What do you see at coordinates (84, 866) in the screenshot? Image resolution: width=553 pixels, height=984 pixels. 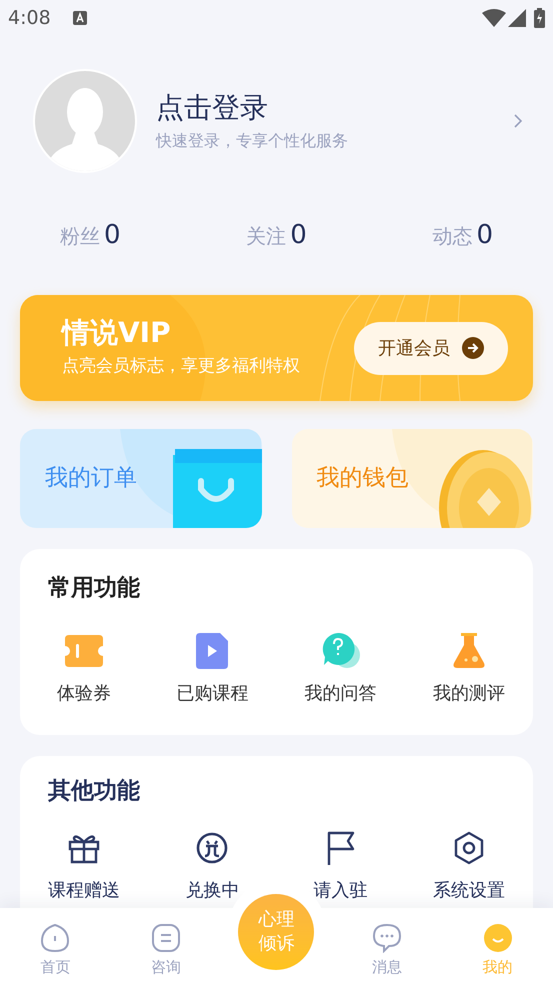 I see `function-item: 课程赠送` at bounding box center [84, 866].